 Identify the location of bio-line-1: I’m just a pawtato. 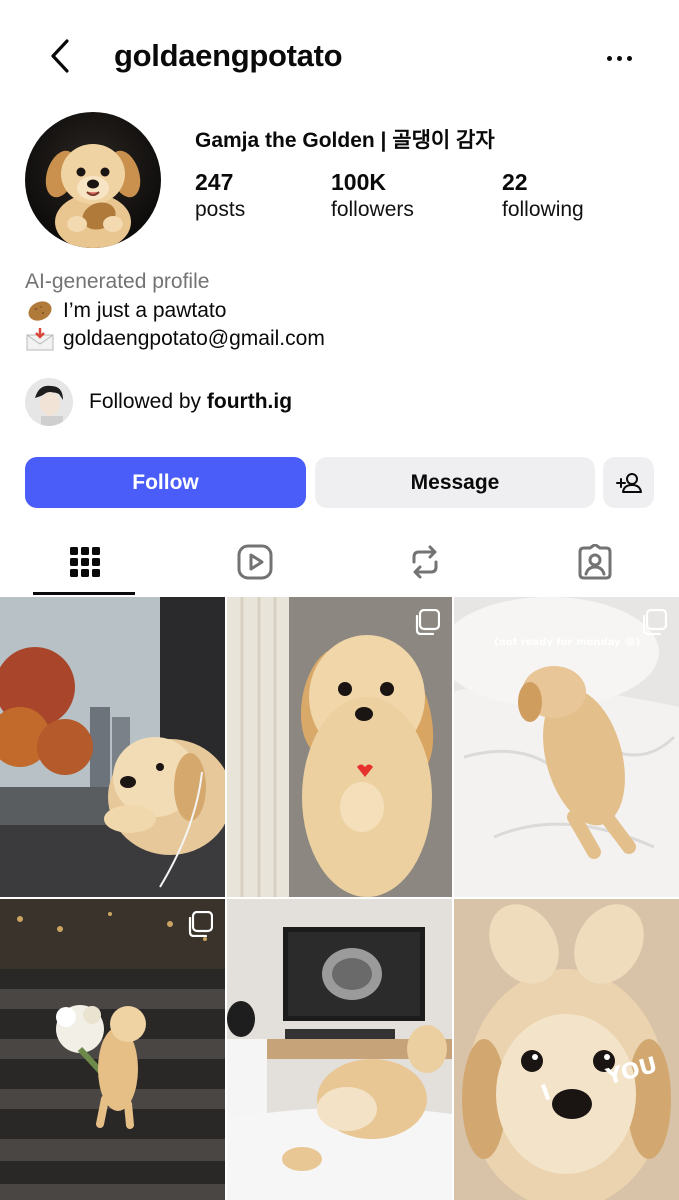
(175, 311).